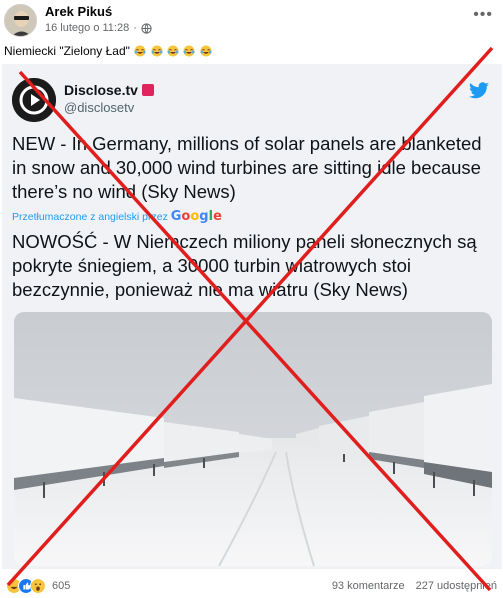 The height and width of the screenshot is (598, 503). Describe the element at coordinates (251, 20) in the screenshot. I see `post-header: Arek Pikuś 16 lutego o 11:28 · •••` at that location.